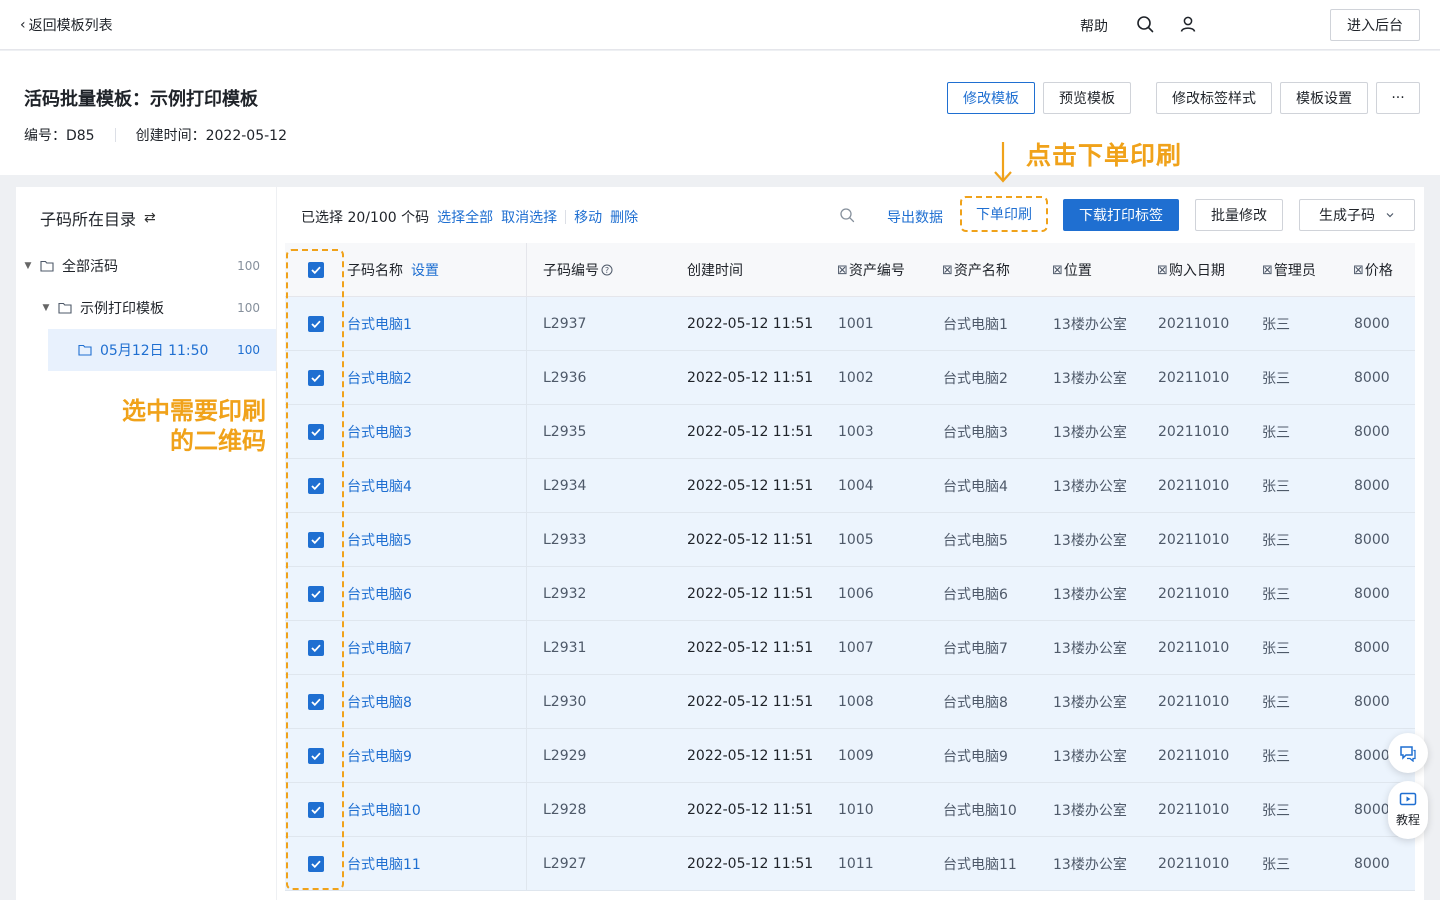 The height and width of the screenshot is (900, 1440). I want to click on cell-name-value: 台式电脑7, so click(379, 648).